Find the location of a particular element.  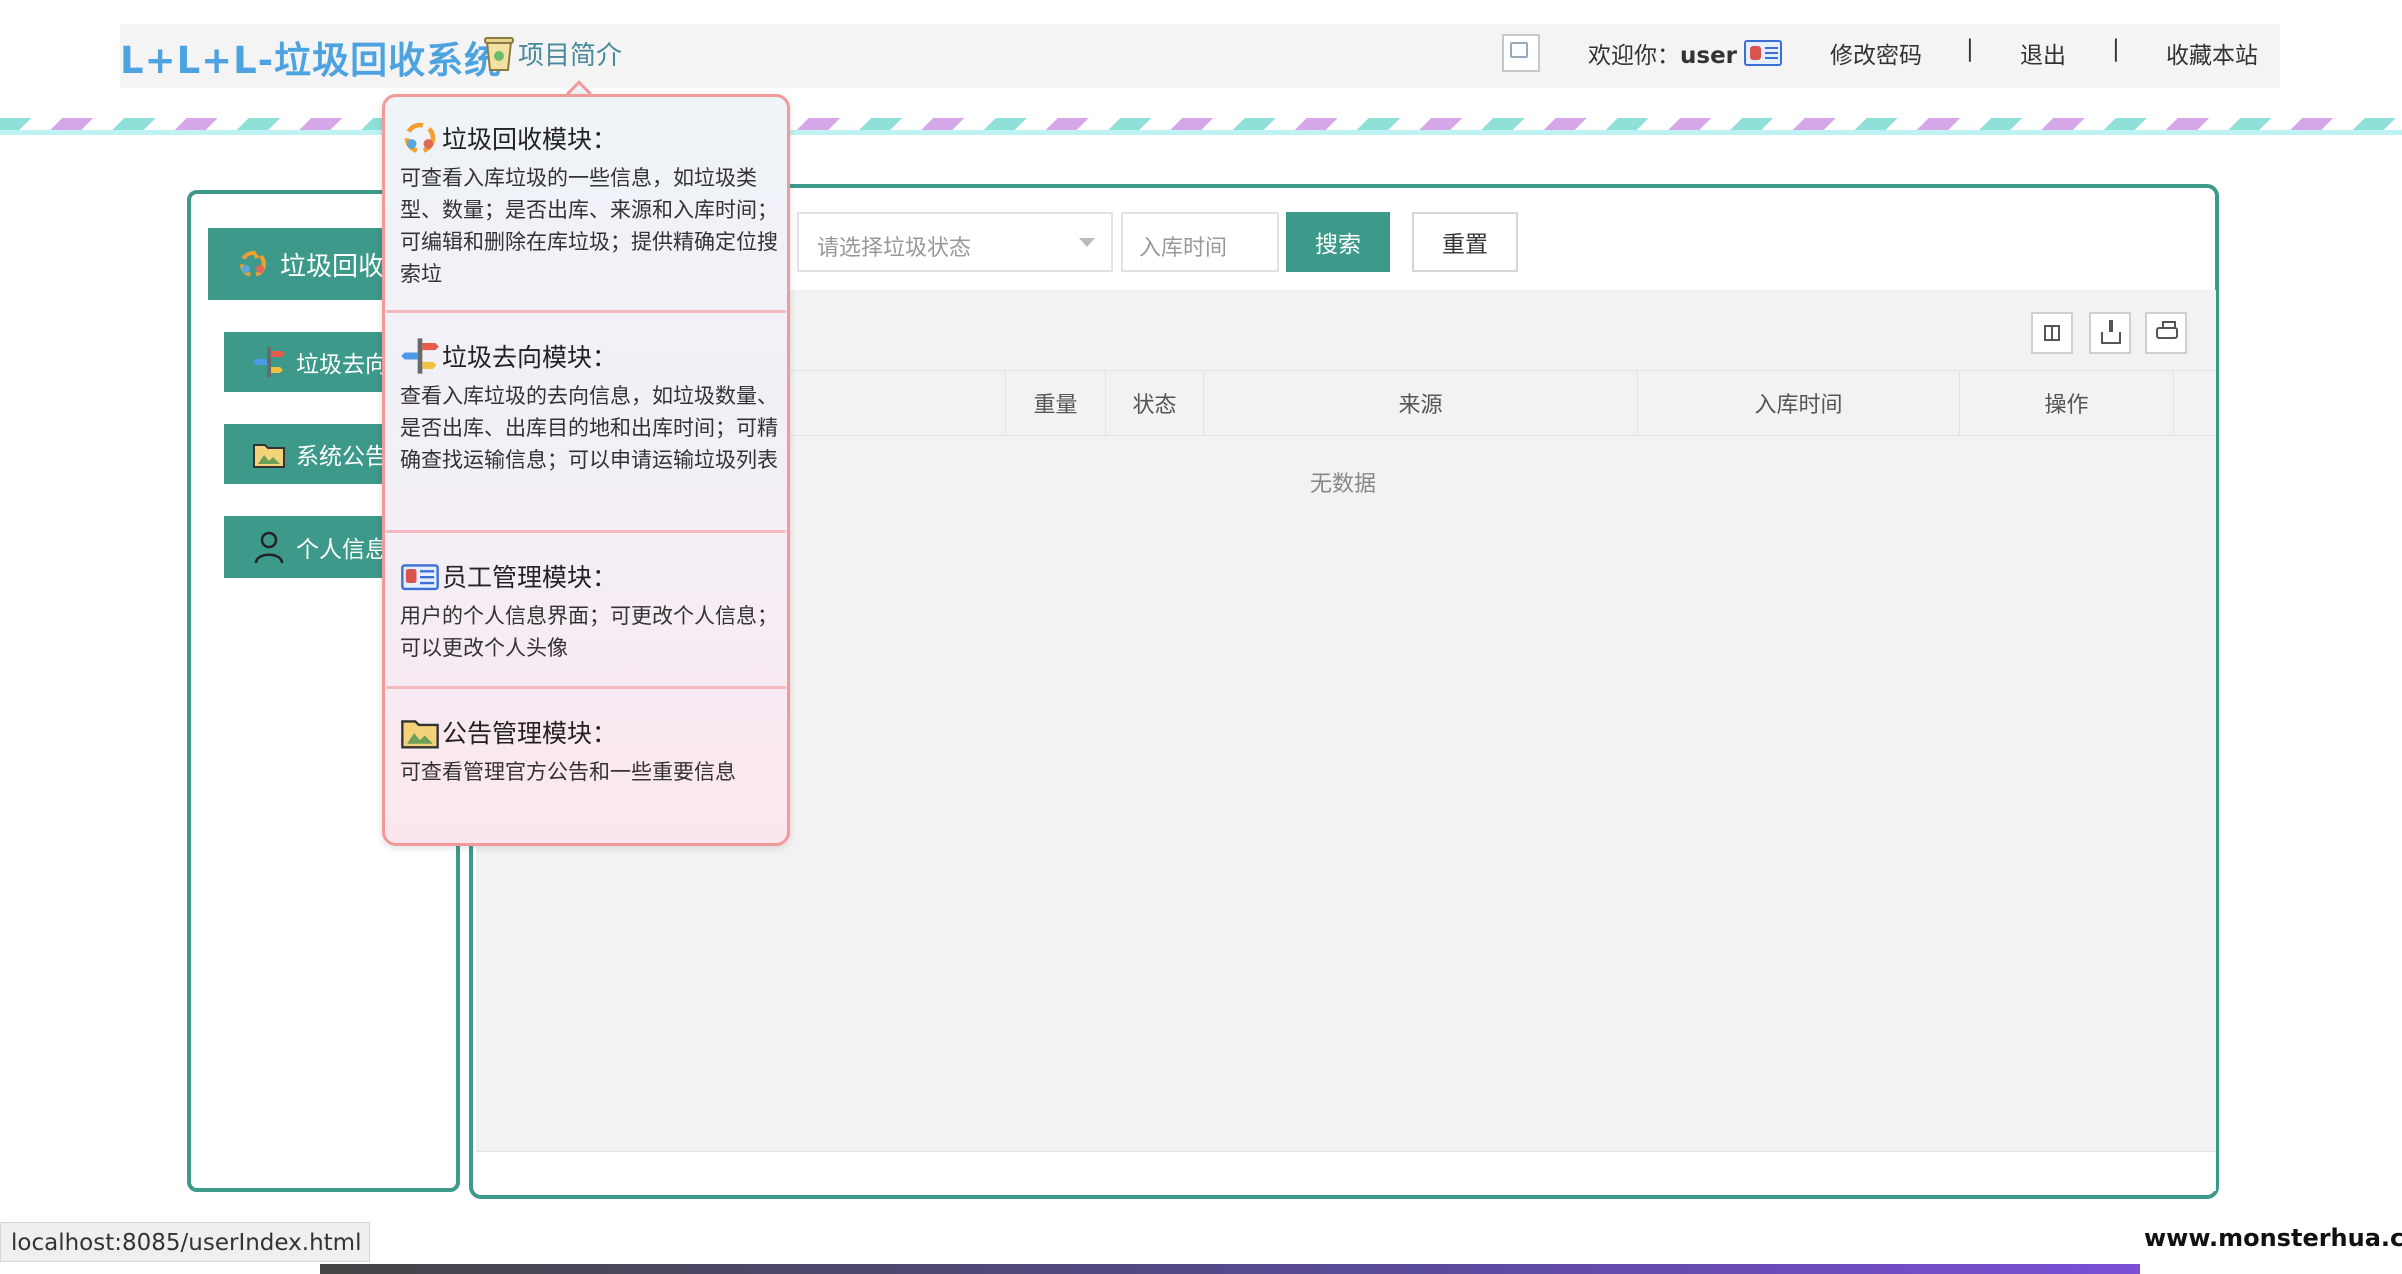

app-logo: L+L+L-垃圾回收系统 is located at coordinates (311, 57).